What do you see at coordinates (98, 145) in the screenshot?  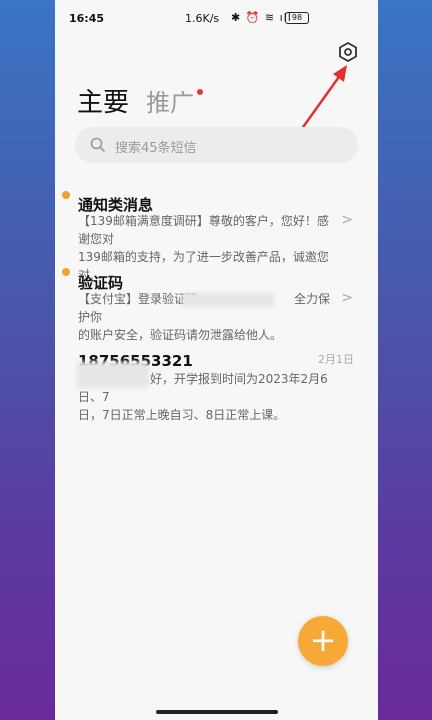 I see `search-icon` at bounding box center [98, 145].